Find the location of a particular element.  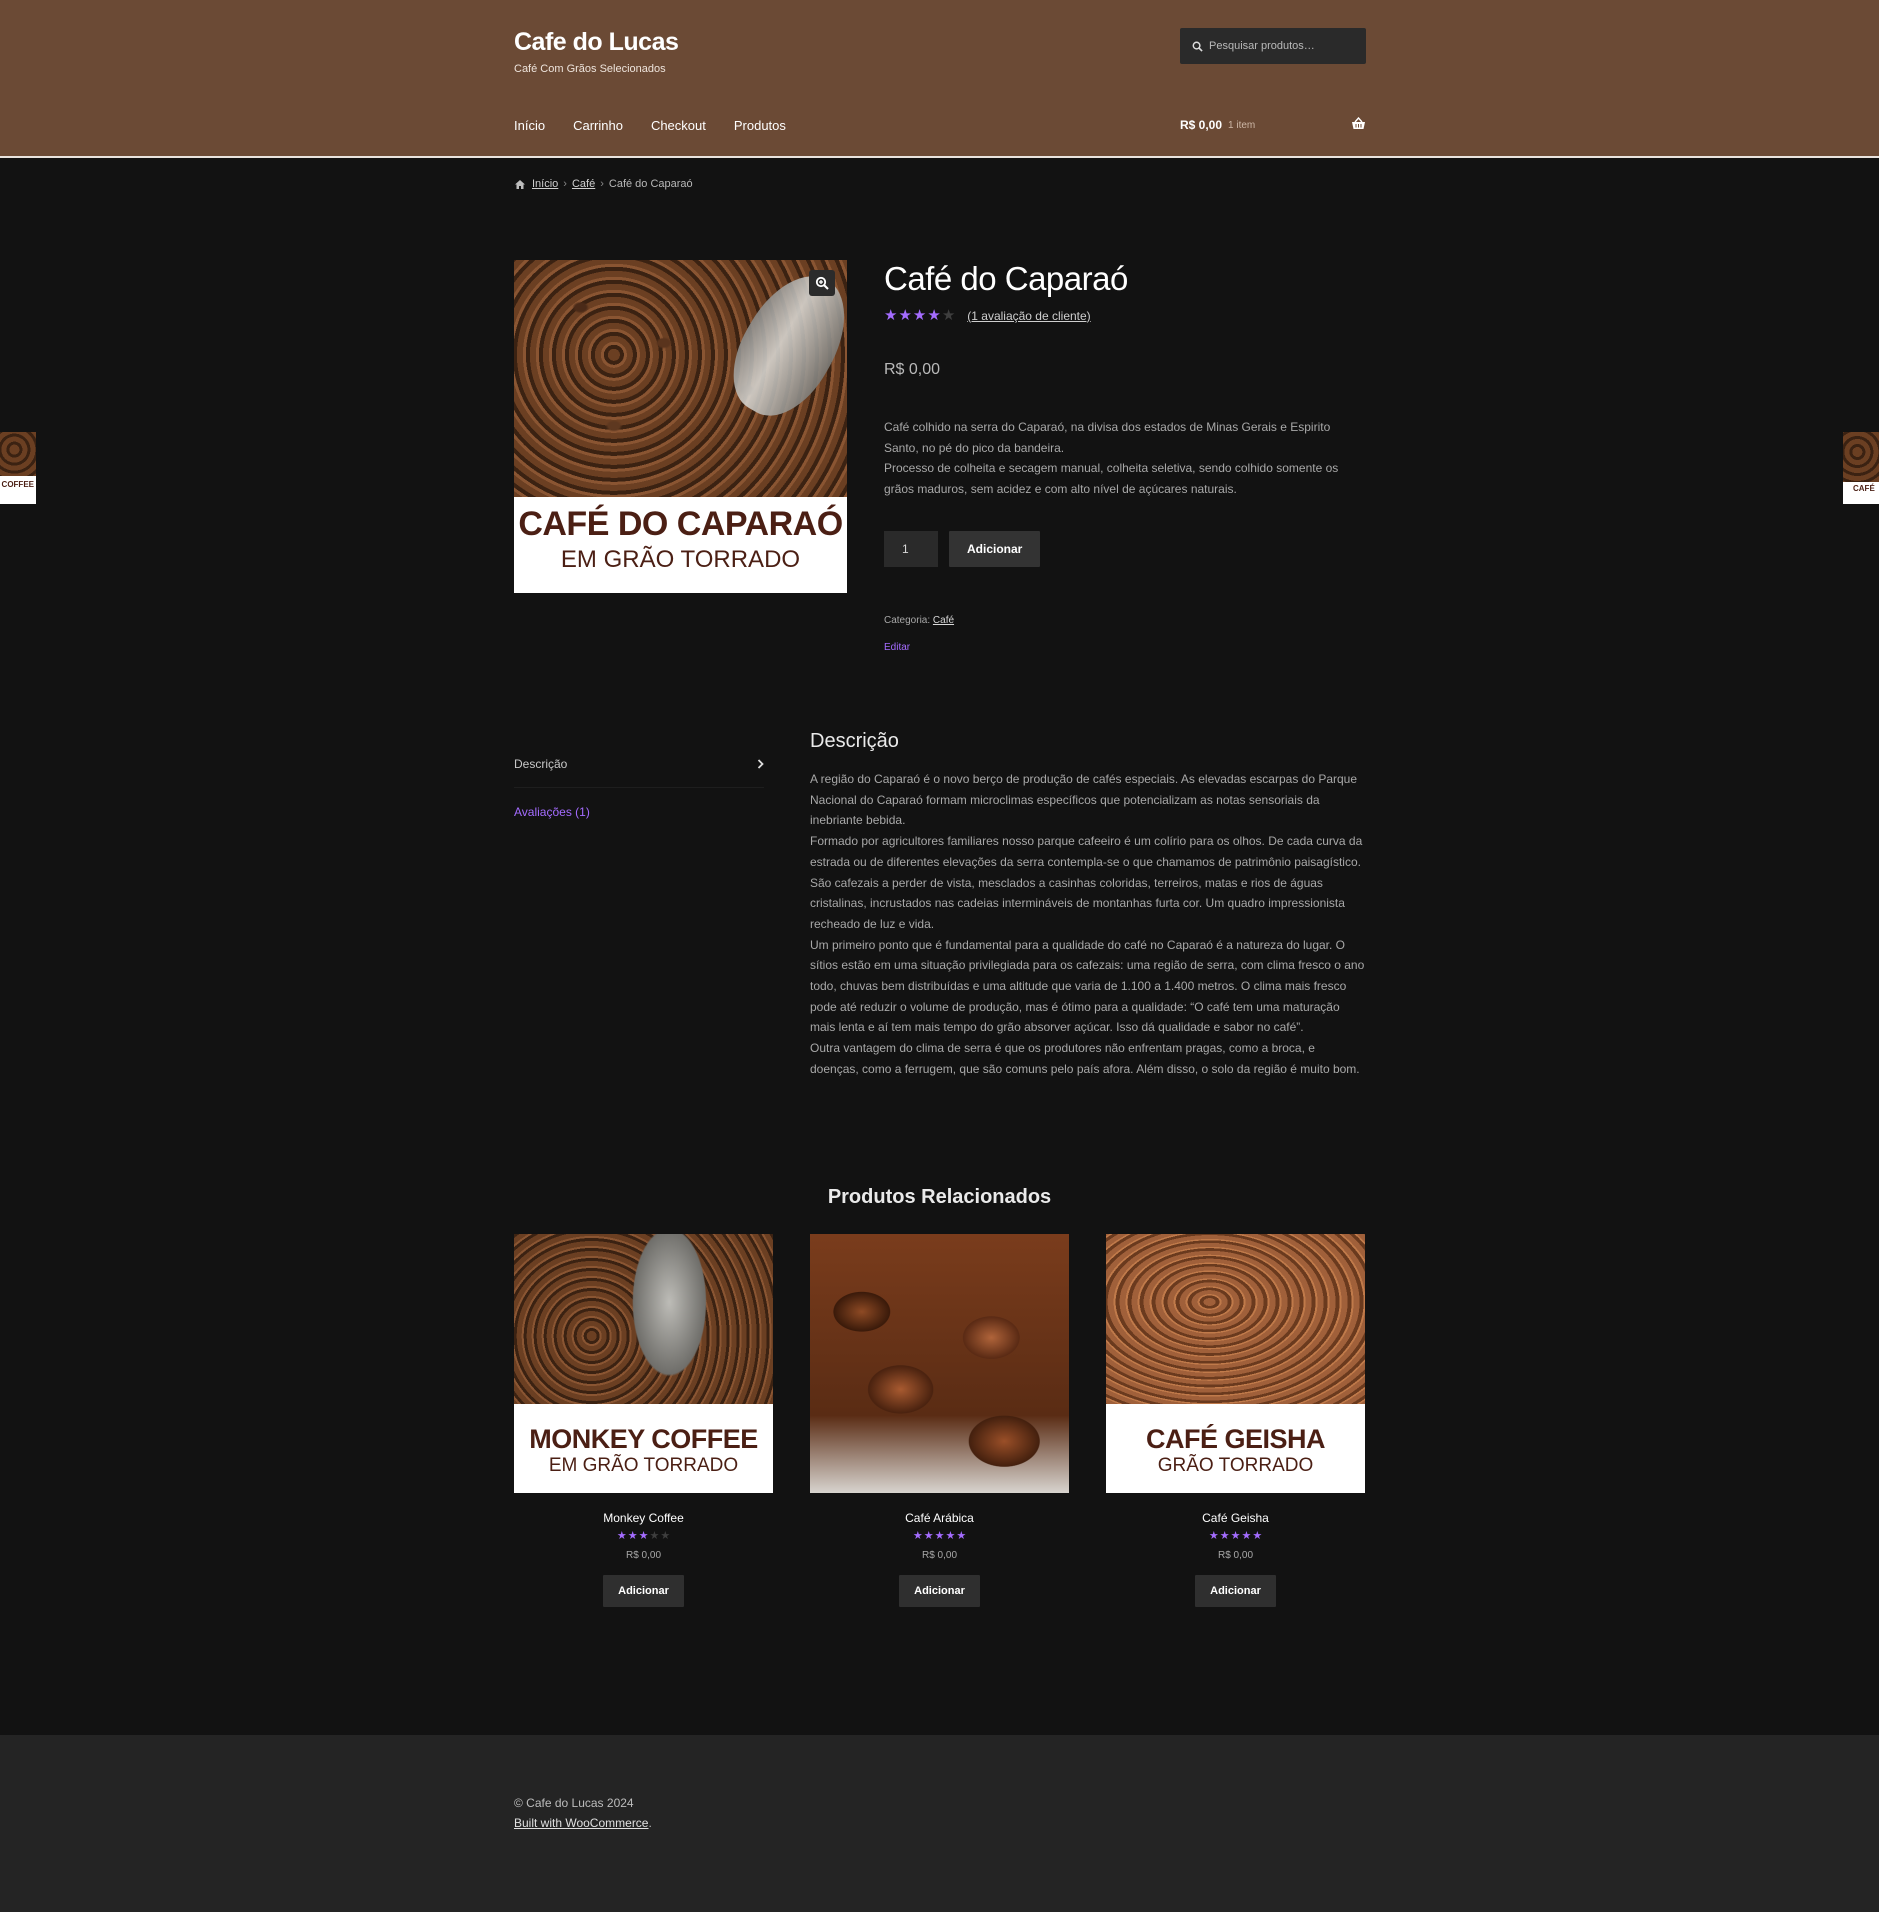

related-product-label-title: MONKEY COFFEE is located at coordinates (643, 1439).